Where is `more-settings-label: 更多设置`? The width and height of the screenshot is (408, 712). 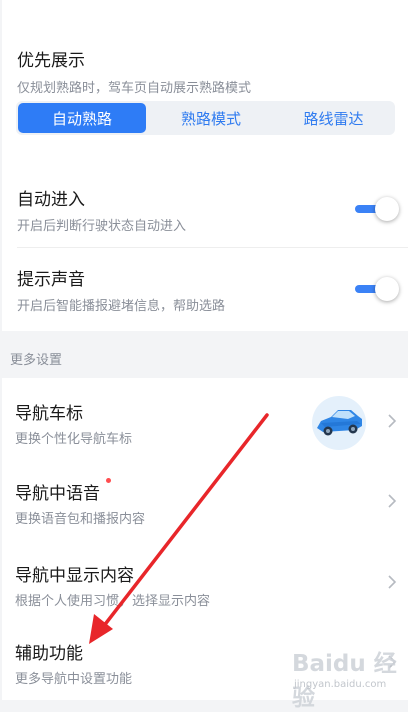 more-settings-label: 更多设置 is located at coordinates (36, 360).